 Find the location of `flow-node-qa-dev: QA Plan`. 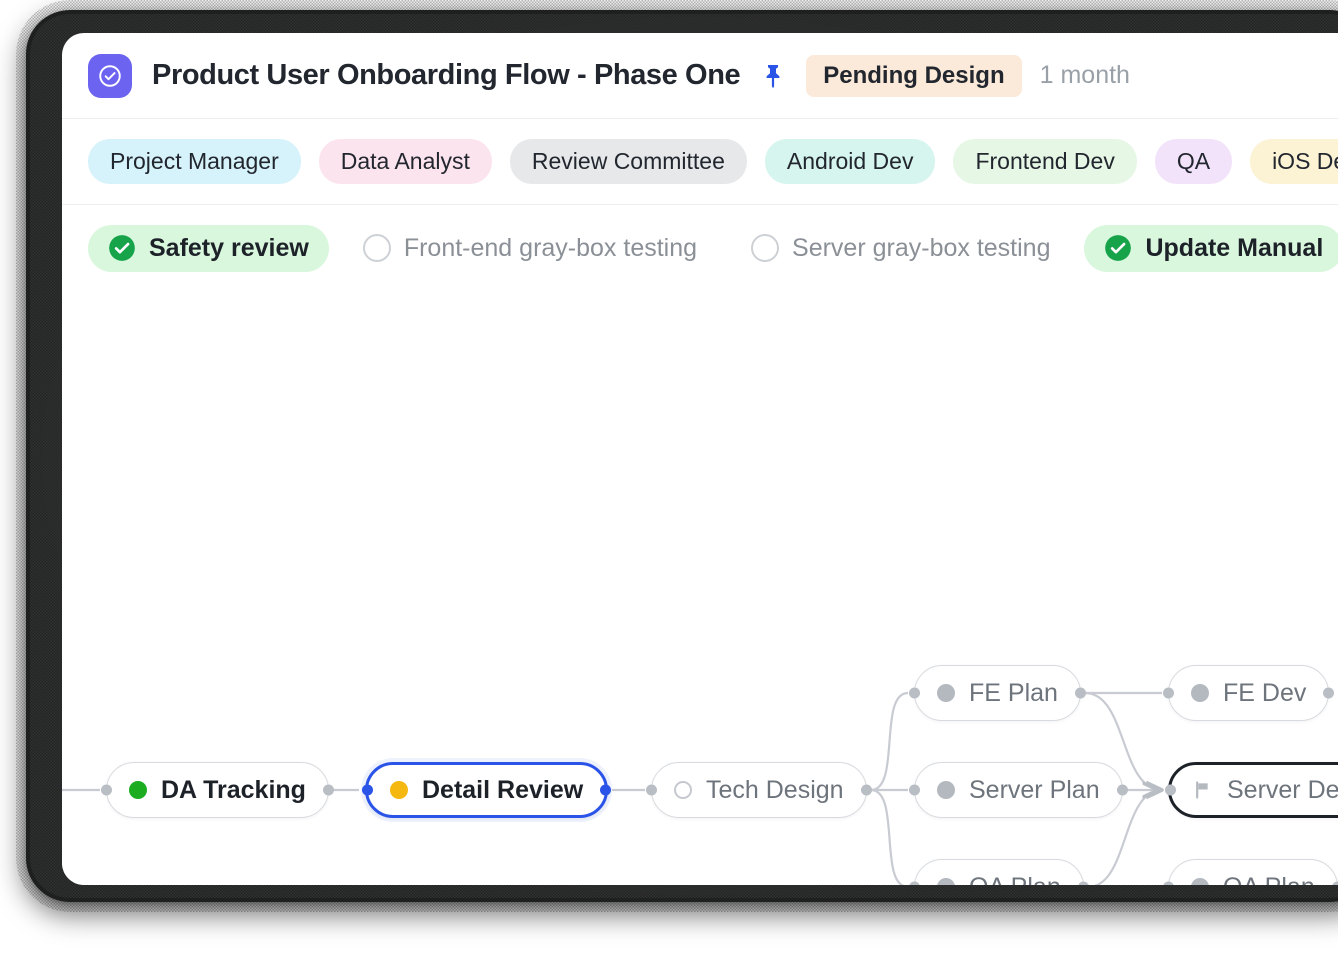

flow-node-qa-dev: QA Plan is located at coordinates (1250, 872).